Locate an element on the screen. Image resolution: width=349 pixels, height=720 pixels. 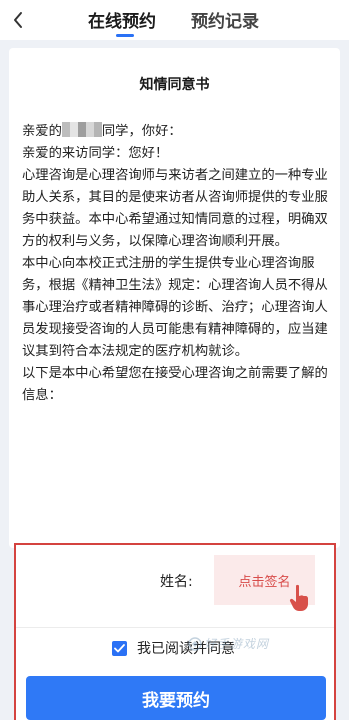
agree-checkbox is located at coordinates (119, 648).